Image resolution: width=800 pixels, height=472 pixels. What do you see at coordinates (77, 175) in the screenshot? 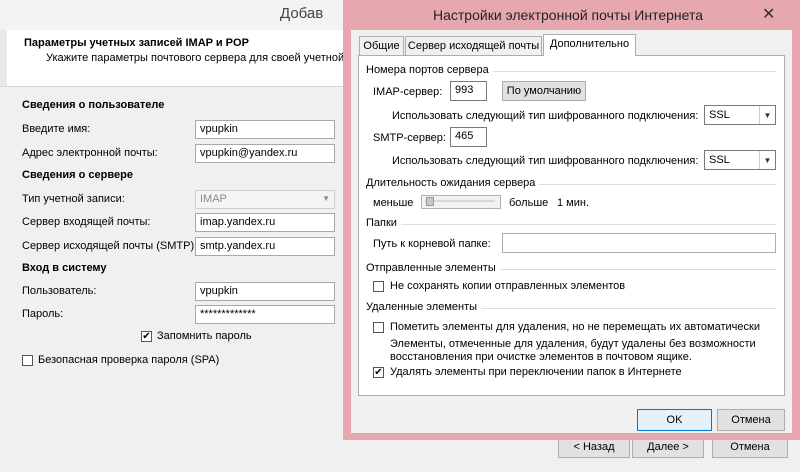
I see `server-info-section: Сведения о сервере` at bounding box center [77, 175].